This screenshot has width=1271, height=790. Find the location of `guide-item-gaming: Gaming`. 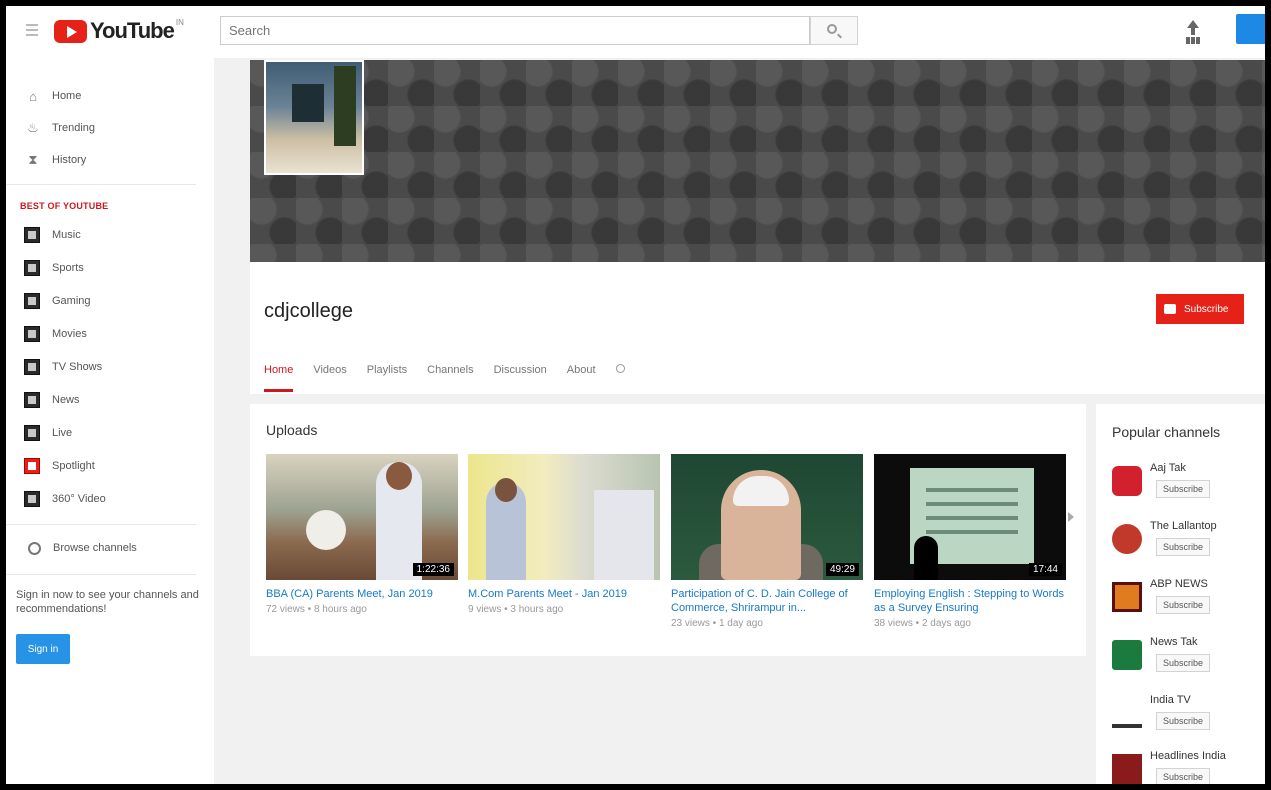

guide-item-gaming: Gaming is located at coordinates (110, 301).